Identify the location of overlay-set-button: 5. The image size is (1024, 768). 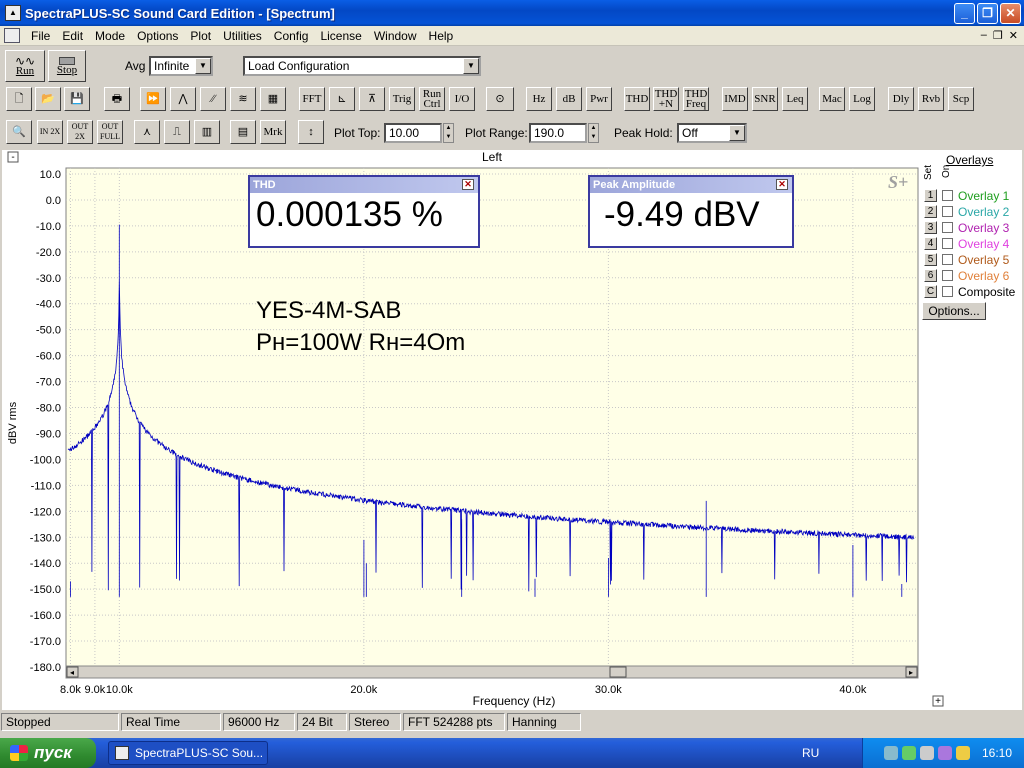
(930, 259).